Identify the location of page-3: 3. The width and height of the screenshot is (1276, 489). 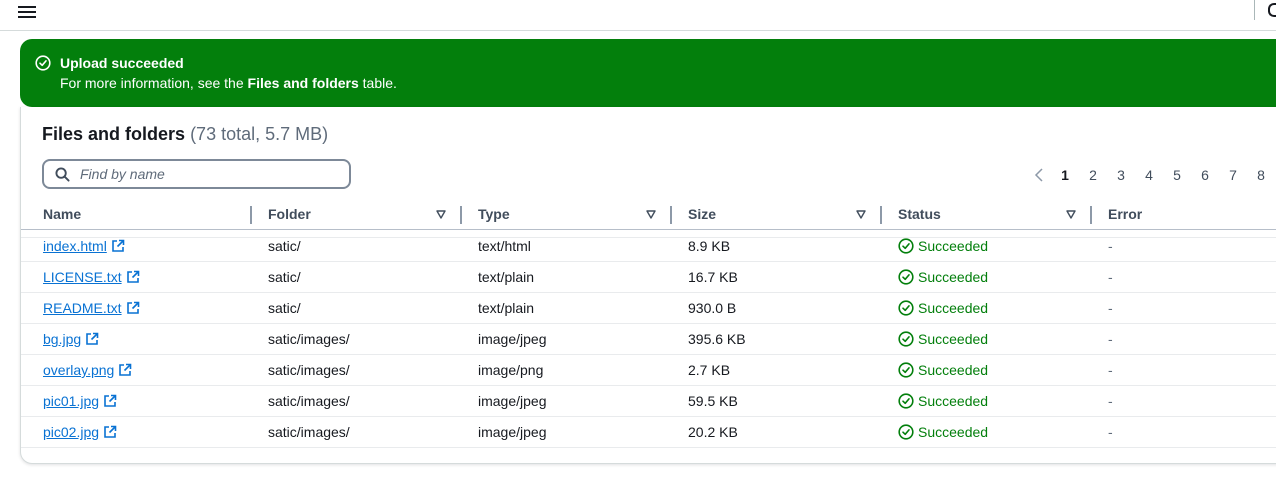
(1121, 175).